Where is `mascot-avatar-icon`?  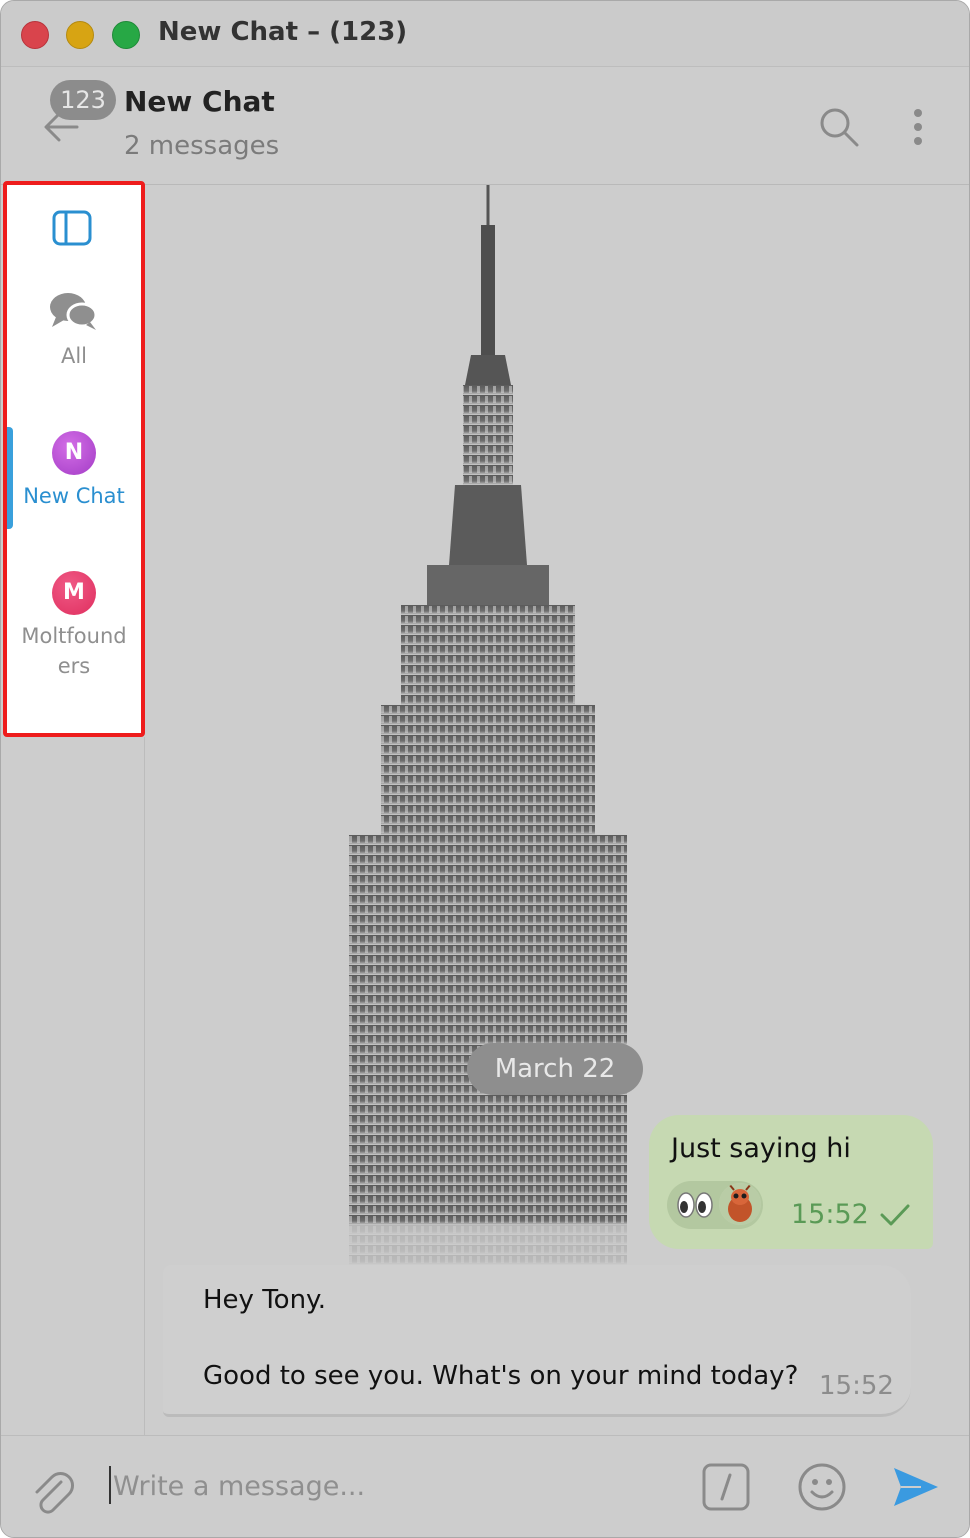 mascot-avatar-icon is located at coordinates (740, 1204).